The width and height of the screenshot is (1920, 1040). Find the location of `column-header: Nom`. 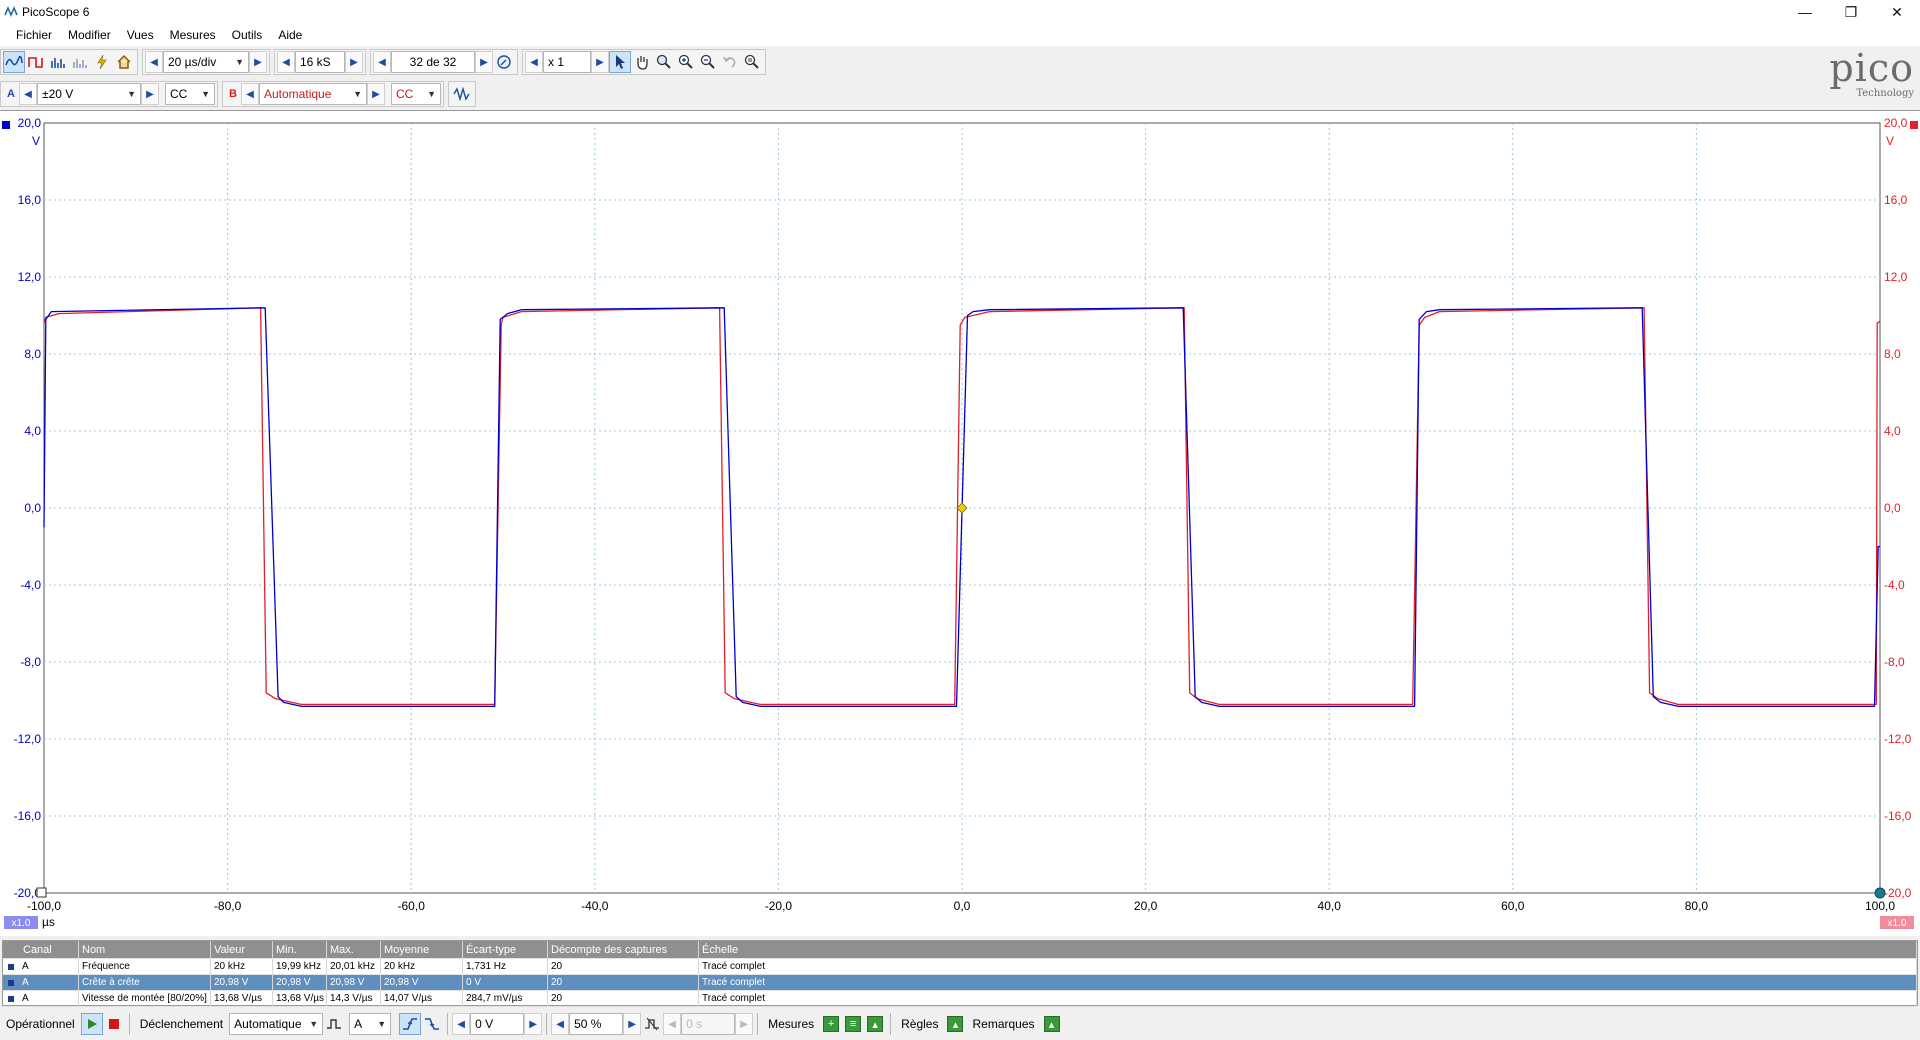

column-header: Nom is located at coordinates (145, 949).